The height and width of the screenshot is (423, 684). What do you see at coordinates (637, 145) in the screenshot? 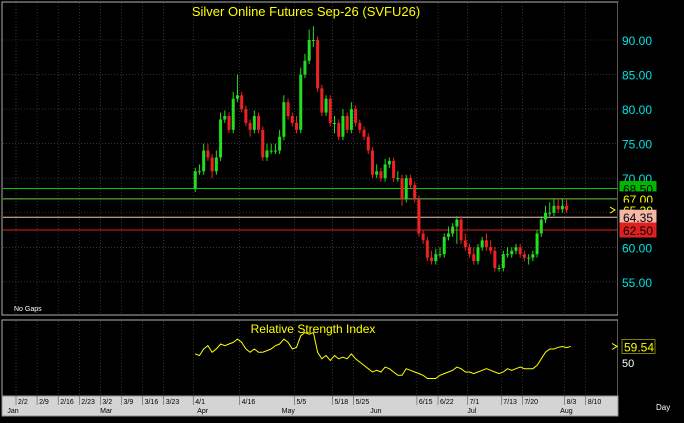
I see `y-tick-label: 75.00` at bounding box center [637, 145].